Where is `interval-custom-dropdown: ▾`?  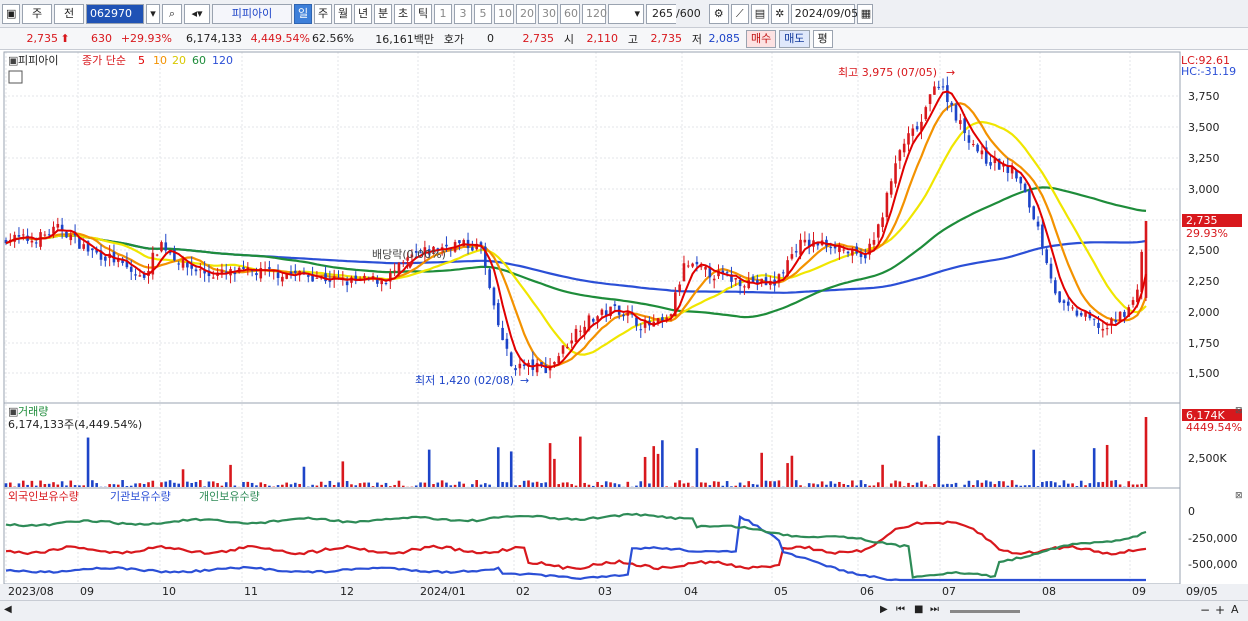
interval-custom-dropdown: ▾ is located at coordinates (626, 13).